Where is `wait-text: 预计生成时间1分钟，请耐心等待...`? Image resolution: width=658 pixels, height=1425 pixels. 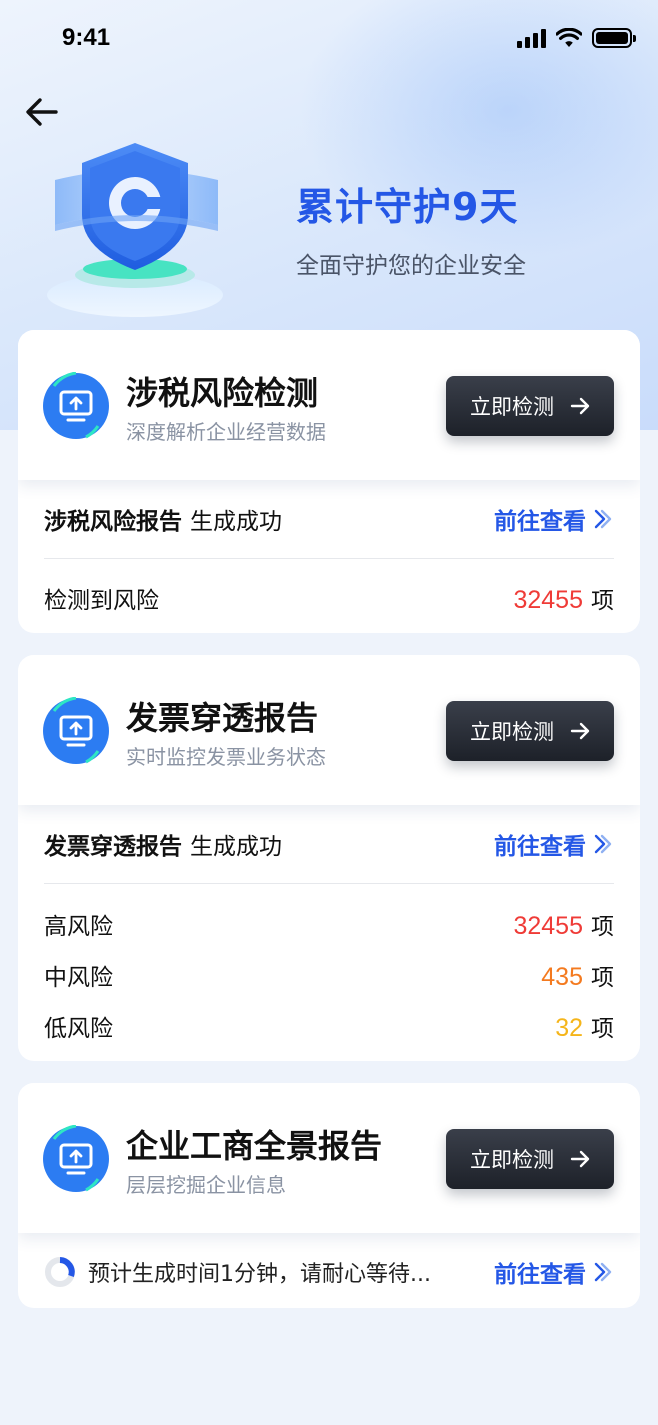
wait-text: 预计生成时间1分钟，请耐心等待... is located at coordinates (259, 1274).